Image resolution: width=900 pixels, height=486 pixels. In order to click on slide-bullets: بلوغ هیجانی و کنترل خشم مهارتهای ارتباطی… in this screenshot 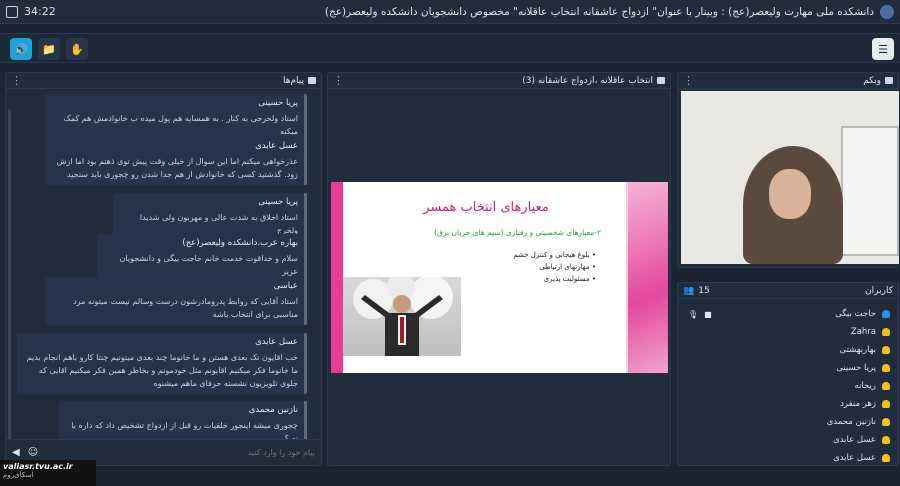, I will do `click(538, 267)`.